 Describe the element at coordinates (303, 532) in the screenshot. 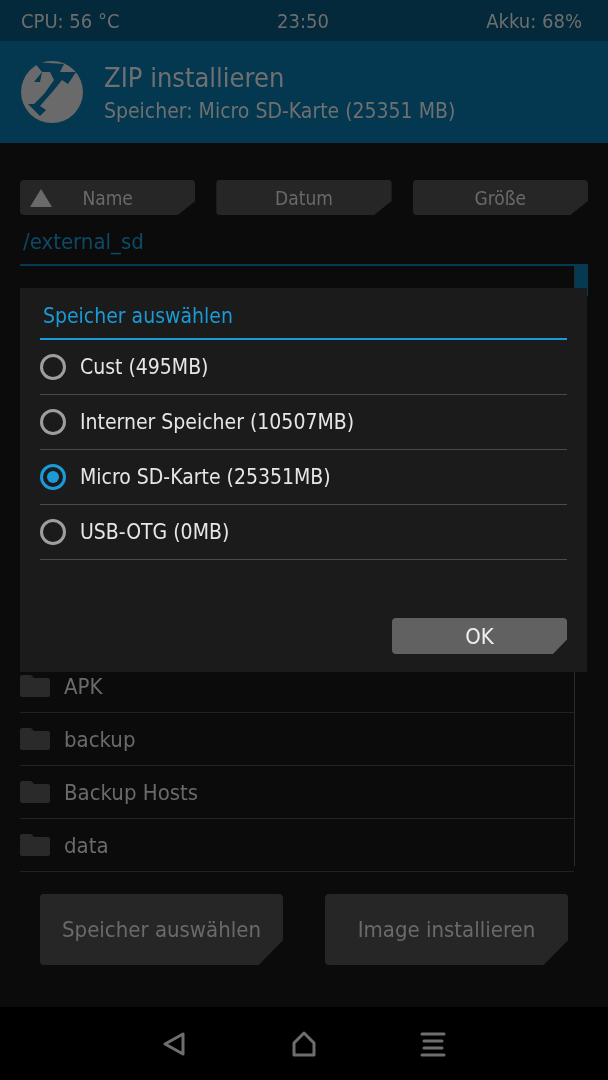

I see `storage-option: USB-OTG (0MB)` at that location.